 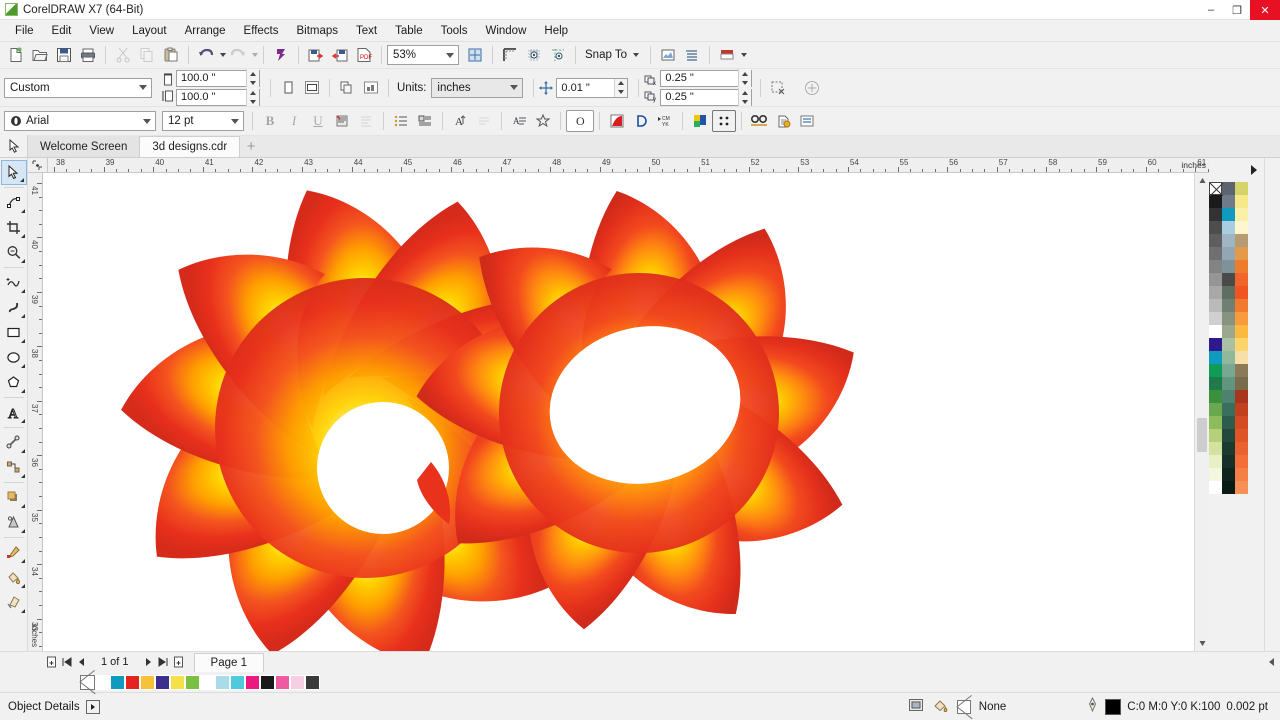 What do you see at coordinates (510, 55) in the screenshot?
I see `show-rulers-icon` at bounding box center [510, 55].